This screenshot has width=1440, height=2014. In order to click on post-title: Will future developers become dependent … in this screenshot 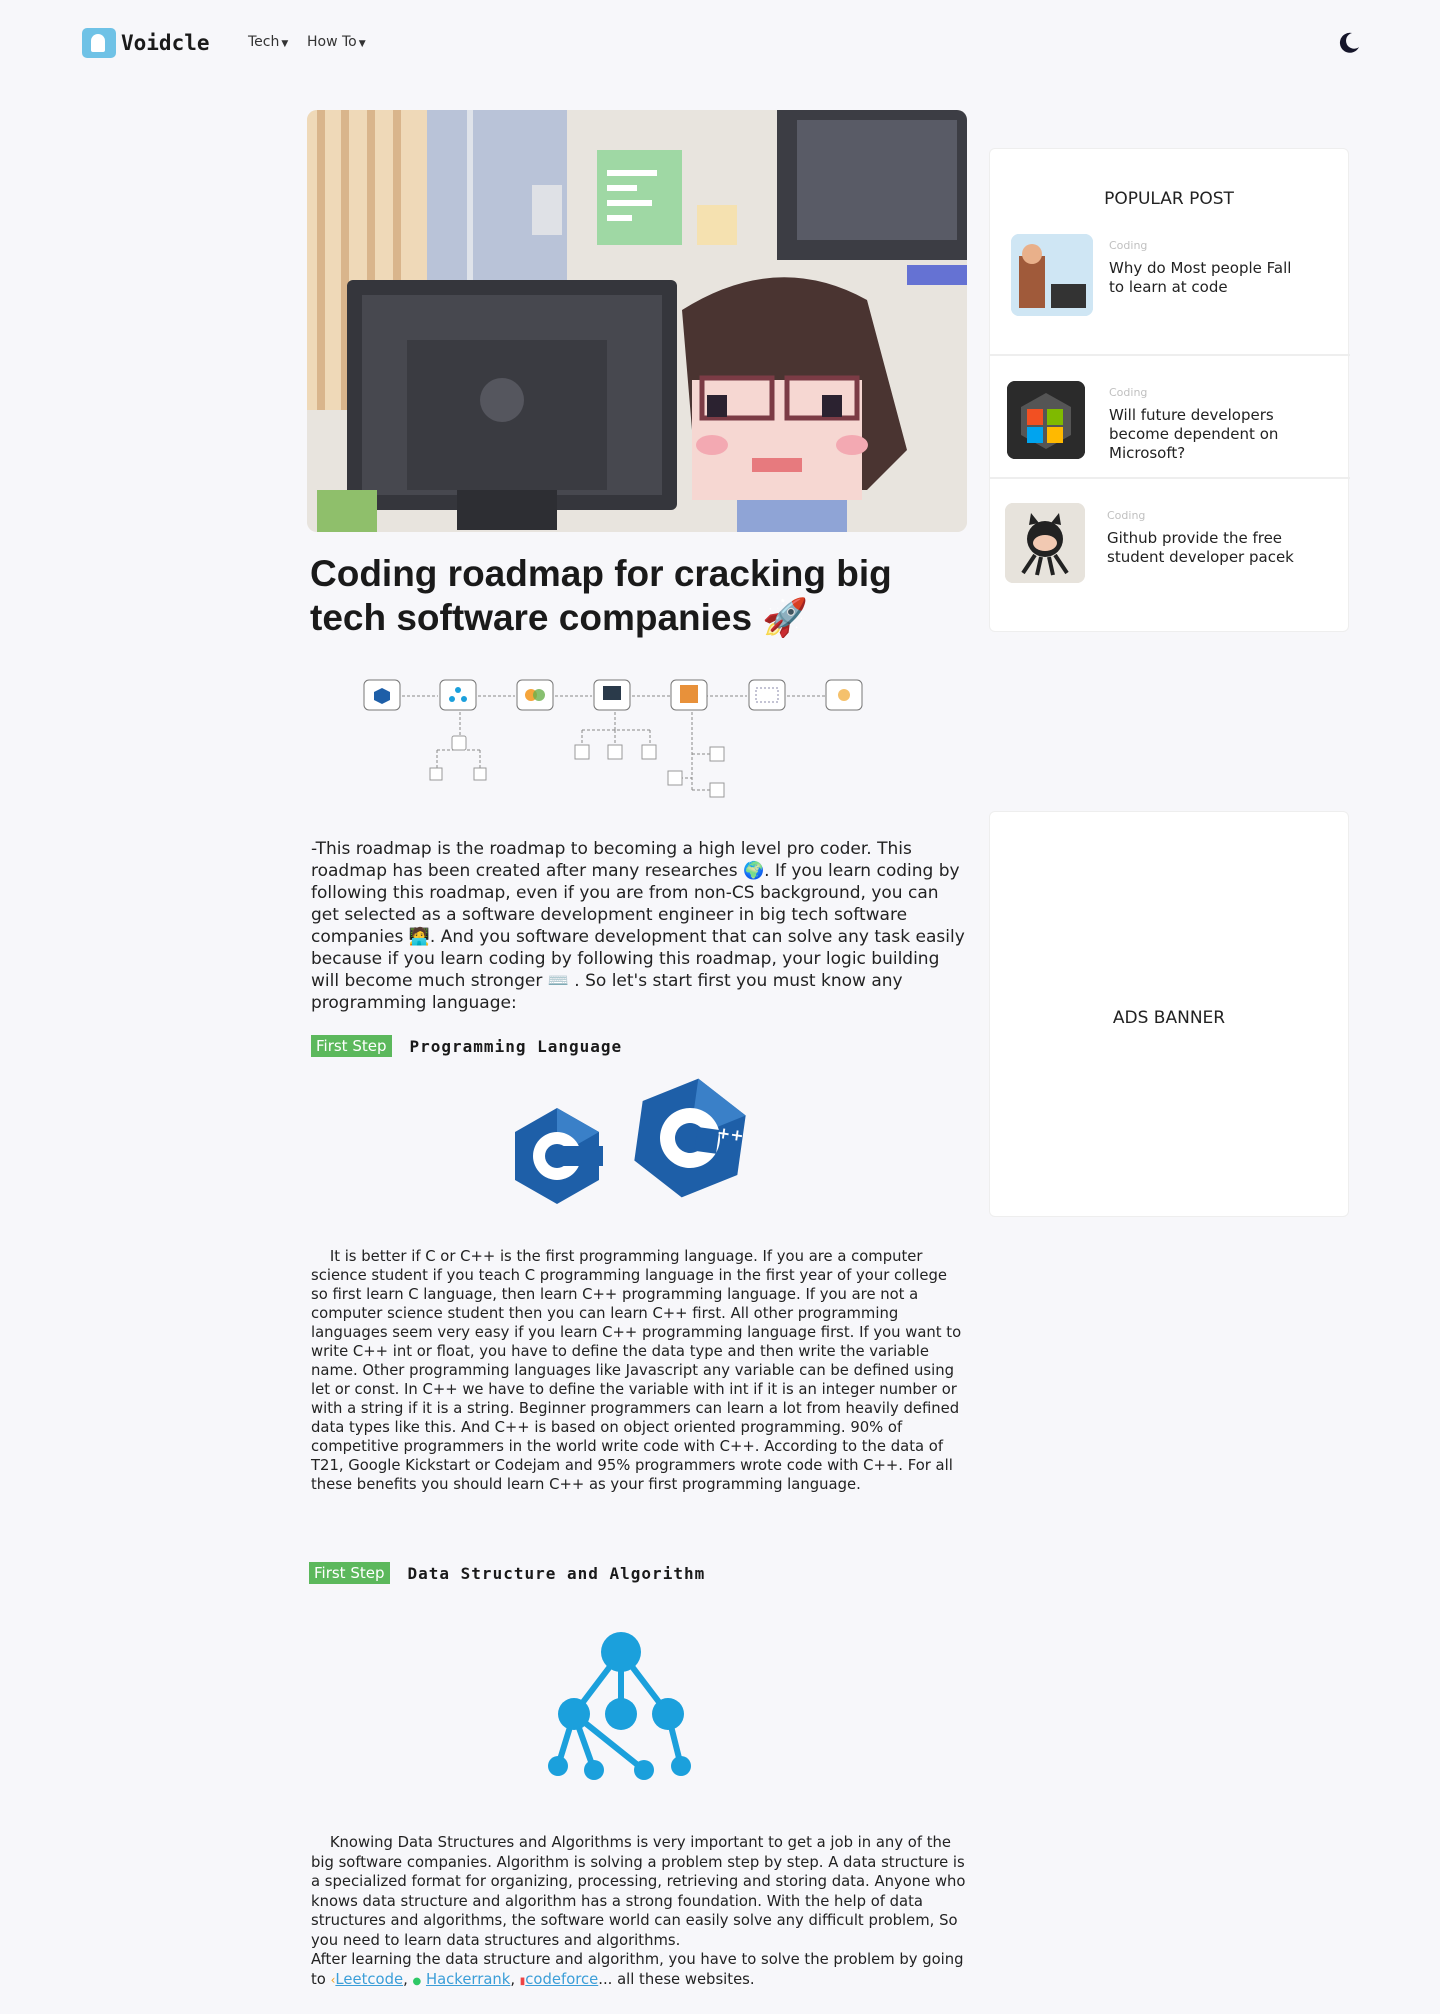, I will do `click(1209, 434)`.